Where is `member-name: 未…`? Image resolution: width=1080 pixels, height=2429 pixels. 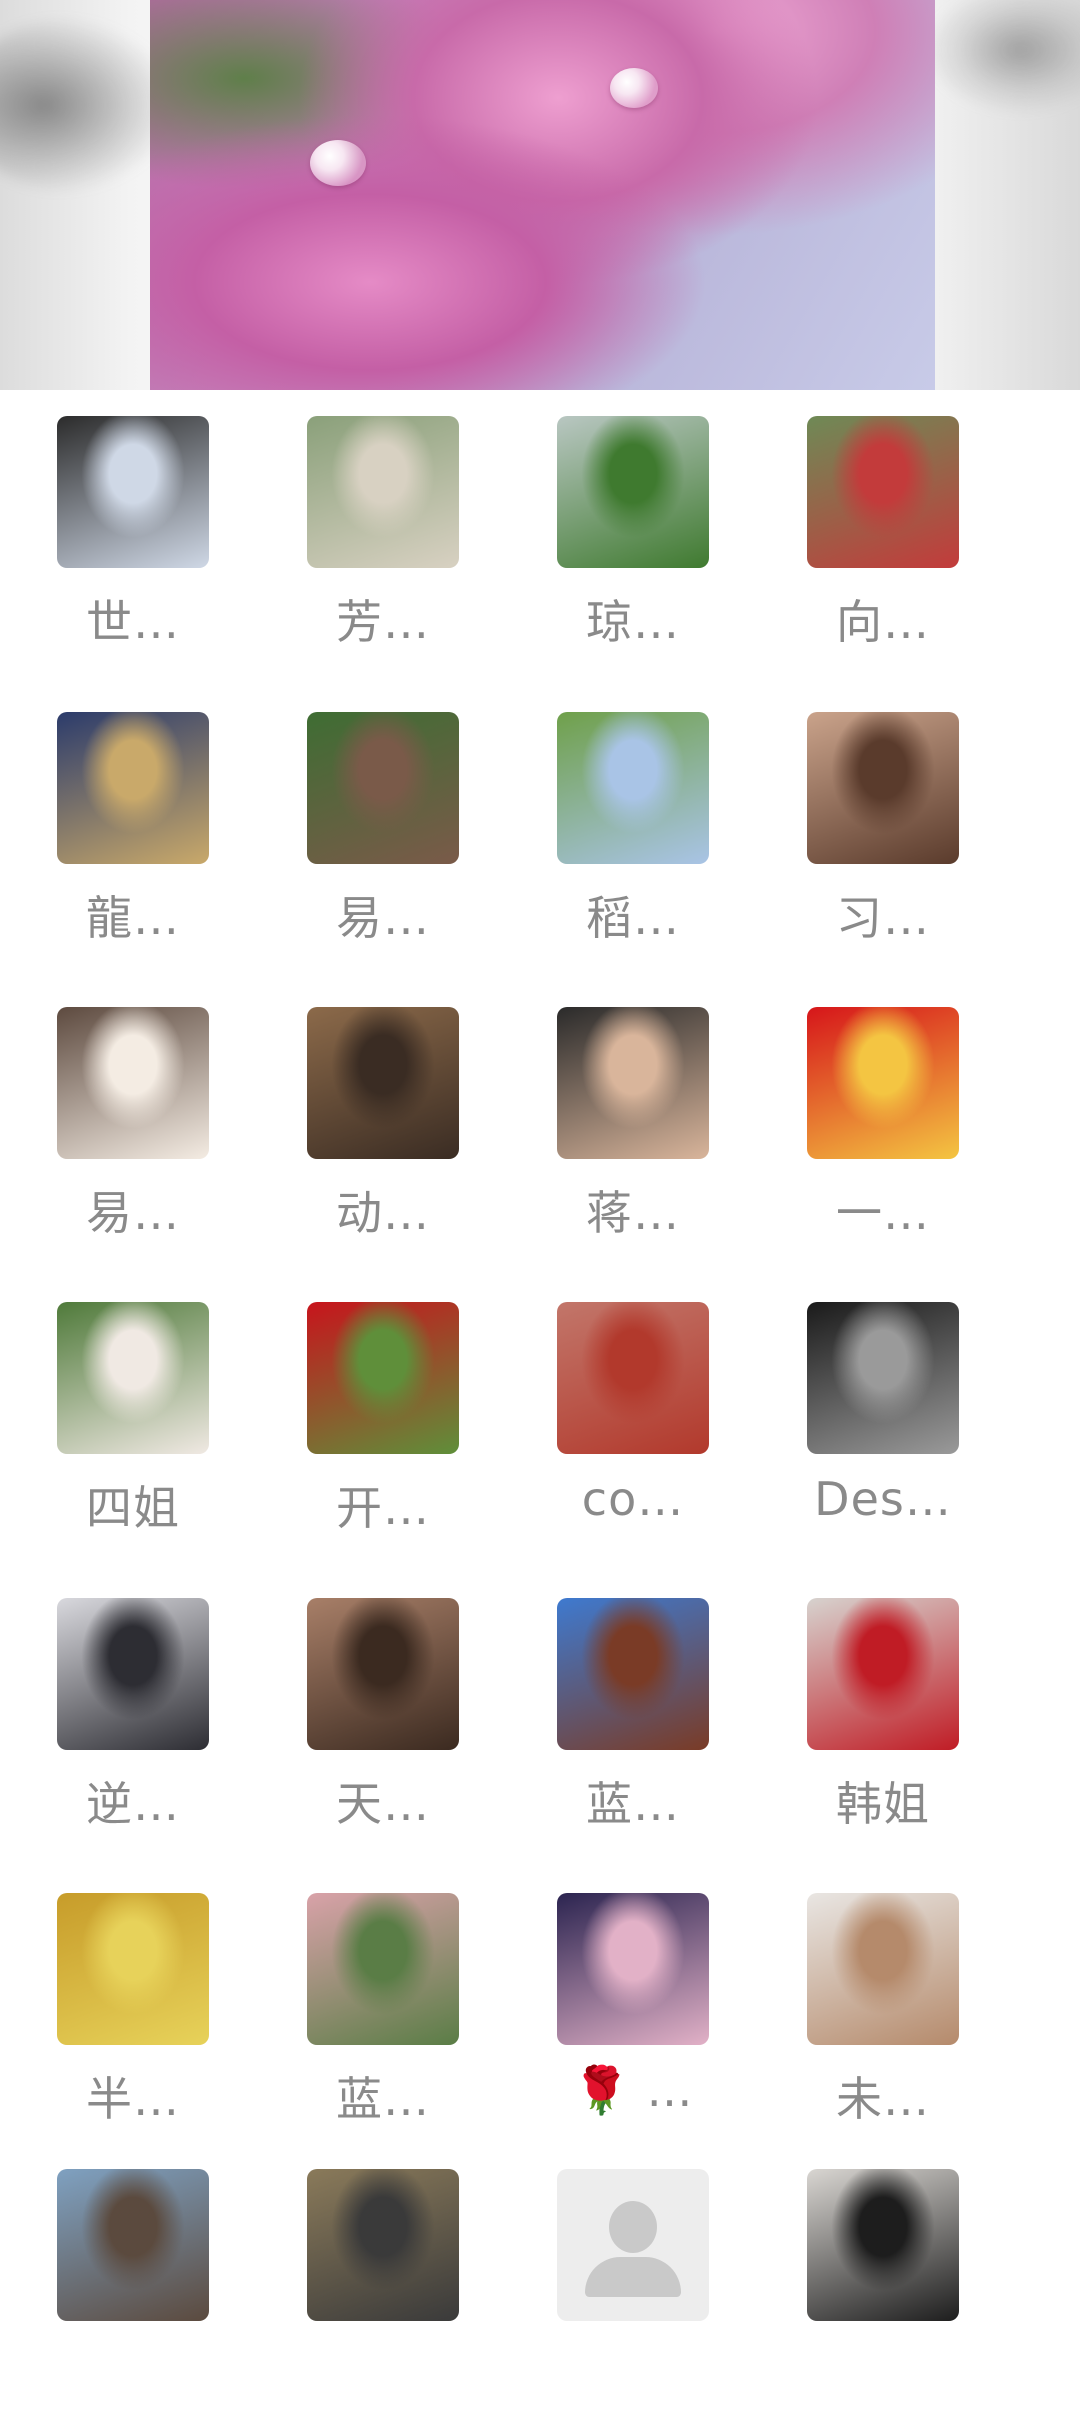 member-name: 未… is located at coordinates (883, 2099).